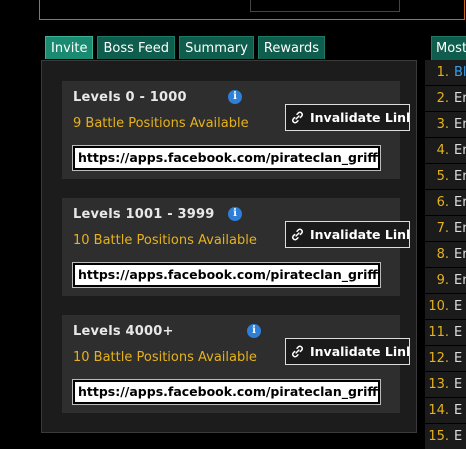 The height and width of the screenshot is (449, 466). Describe the element at coordinates (442, 124) in the screenshot. I see `rank-number: 3.` at that location.